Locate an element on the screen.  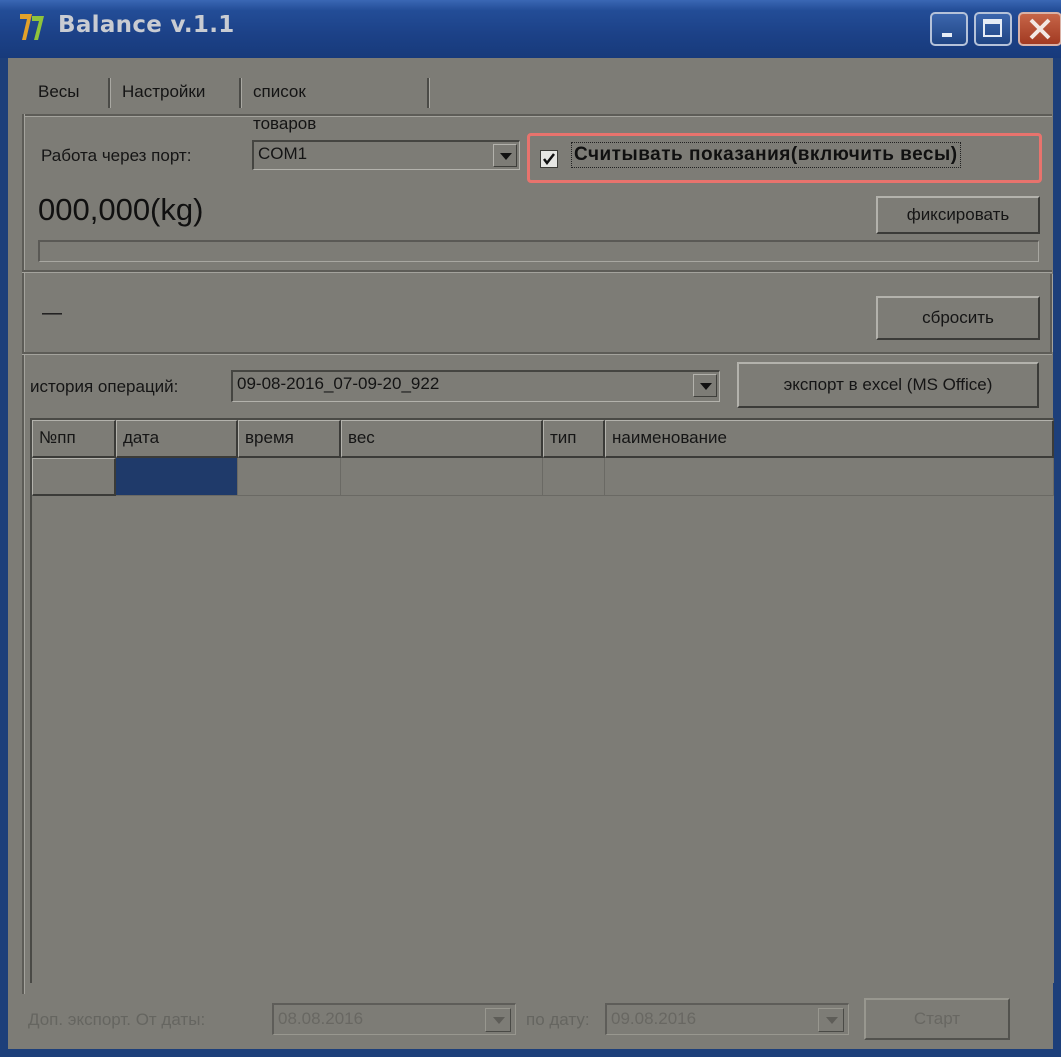
window-title: Balance v.1.1 is located at coordinates (146, 25).